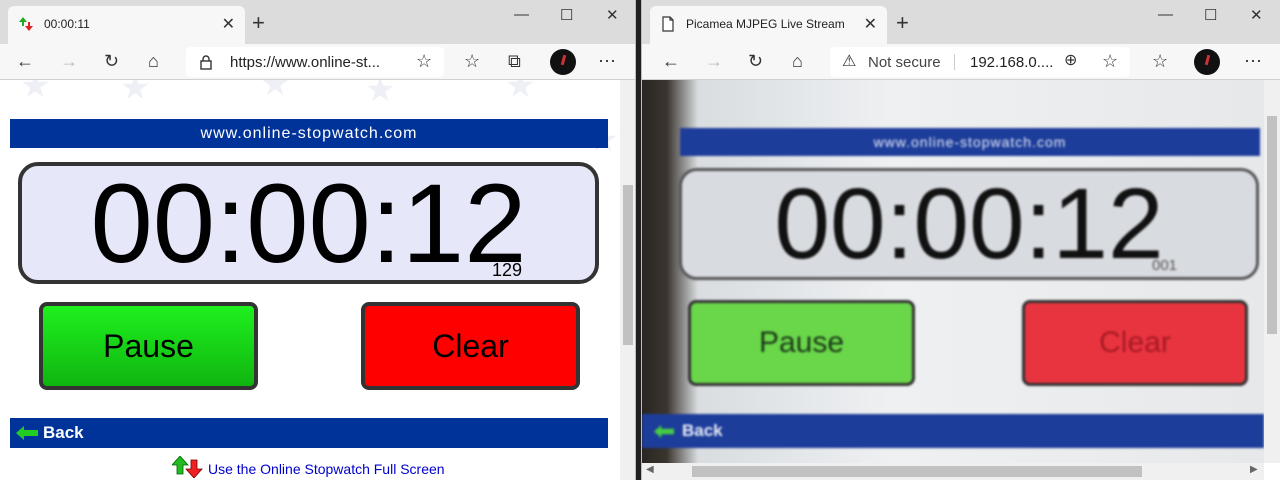 The image size is (1280, 480). What do you see at coordinates (668, 24) in the screenshot?
I see `page-icon` at bounding box center [668, 24].